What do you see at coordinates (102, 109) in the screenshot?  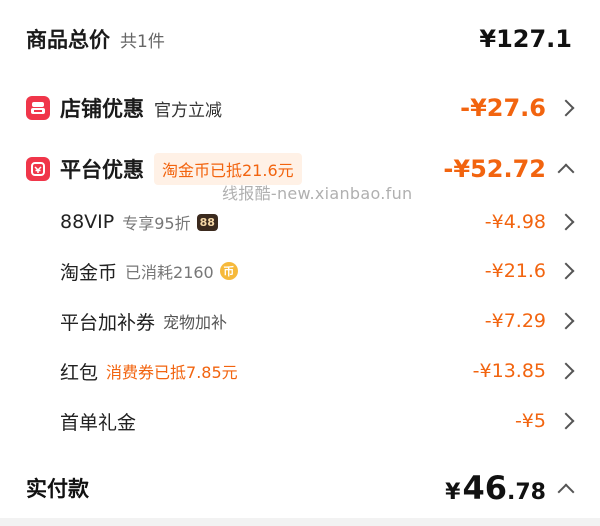 I see `shop-discount-label: 店铺优惠` at bounding box center [102, 109].